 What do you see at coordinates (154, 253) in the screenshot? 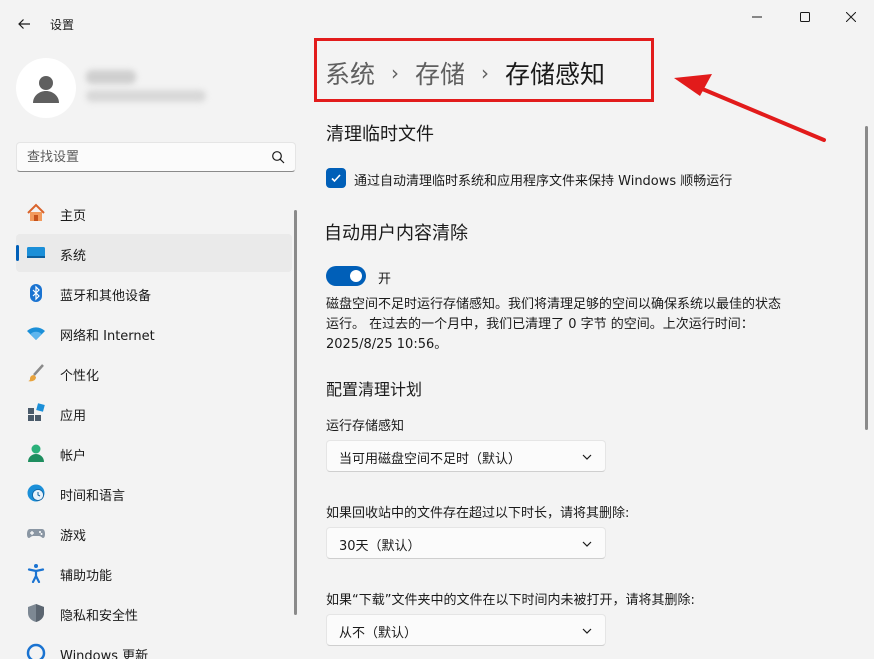
I see `sidebar-item-system: 系统` at bounding box center [154, 253].